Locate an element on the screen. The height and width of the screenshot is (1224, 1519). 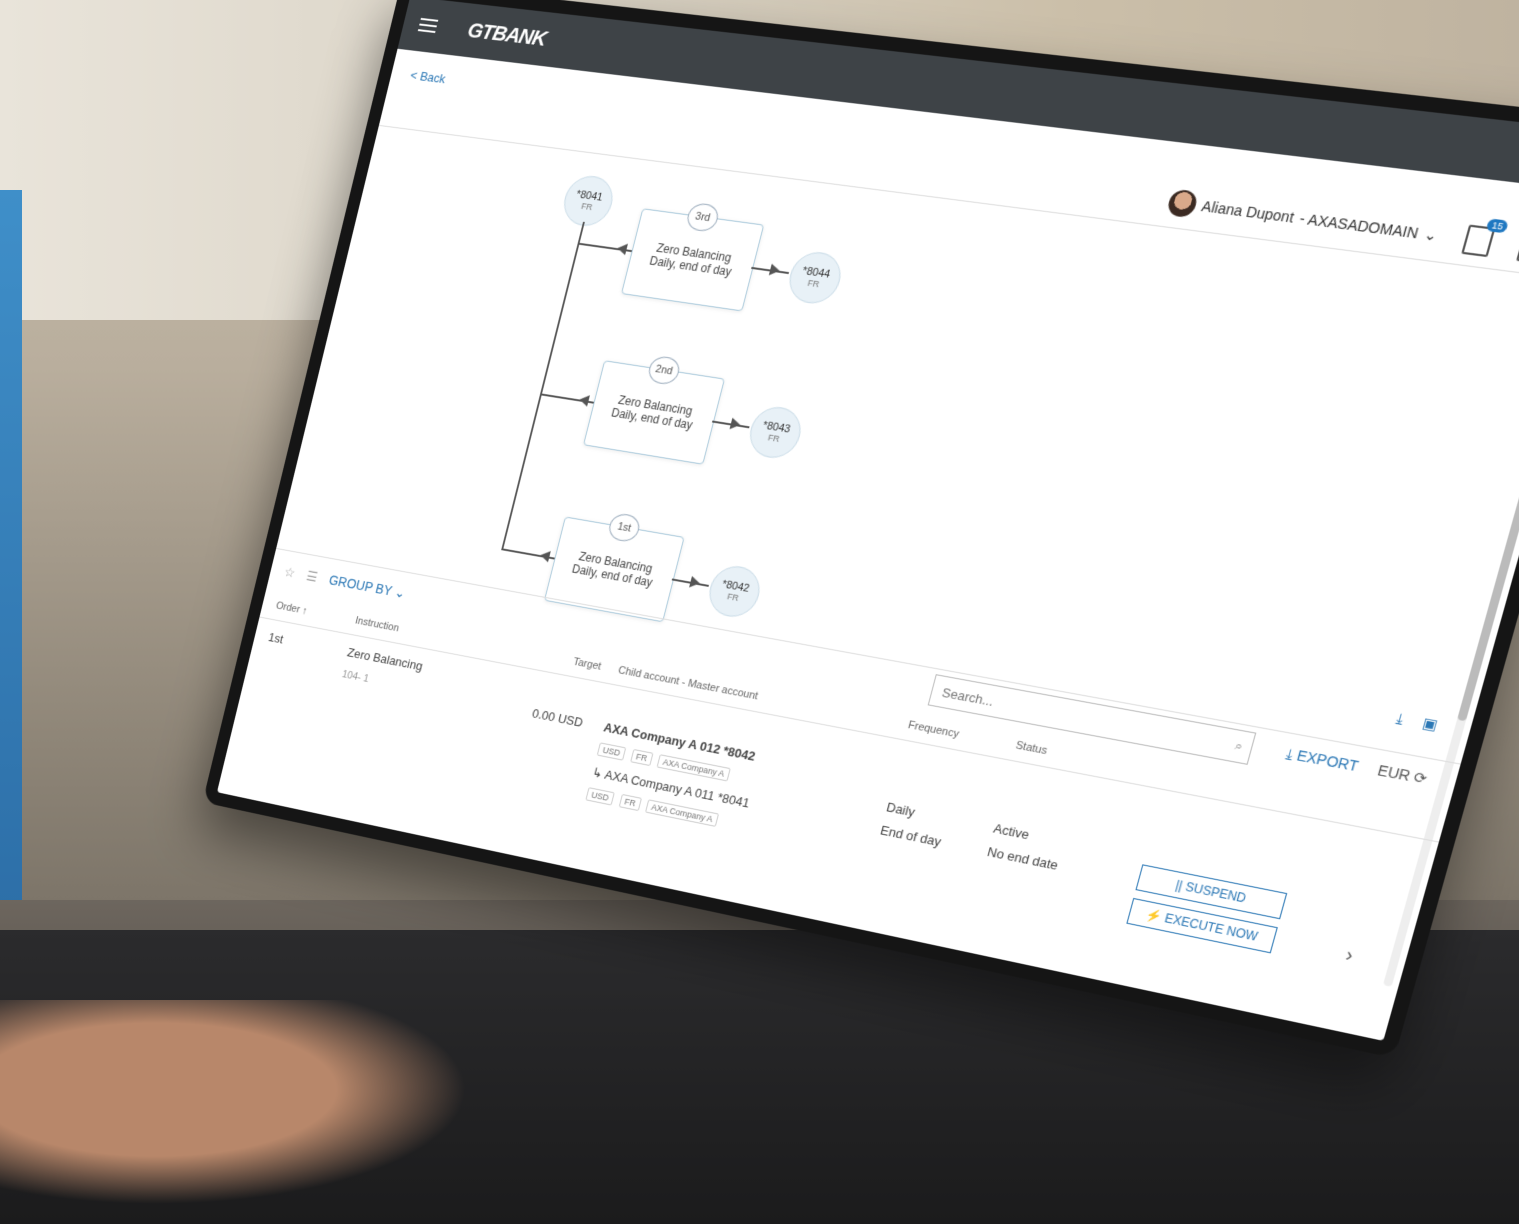
user-domain: - AXASADOMAIN is located at coordinates (1359, 225).